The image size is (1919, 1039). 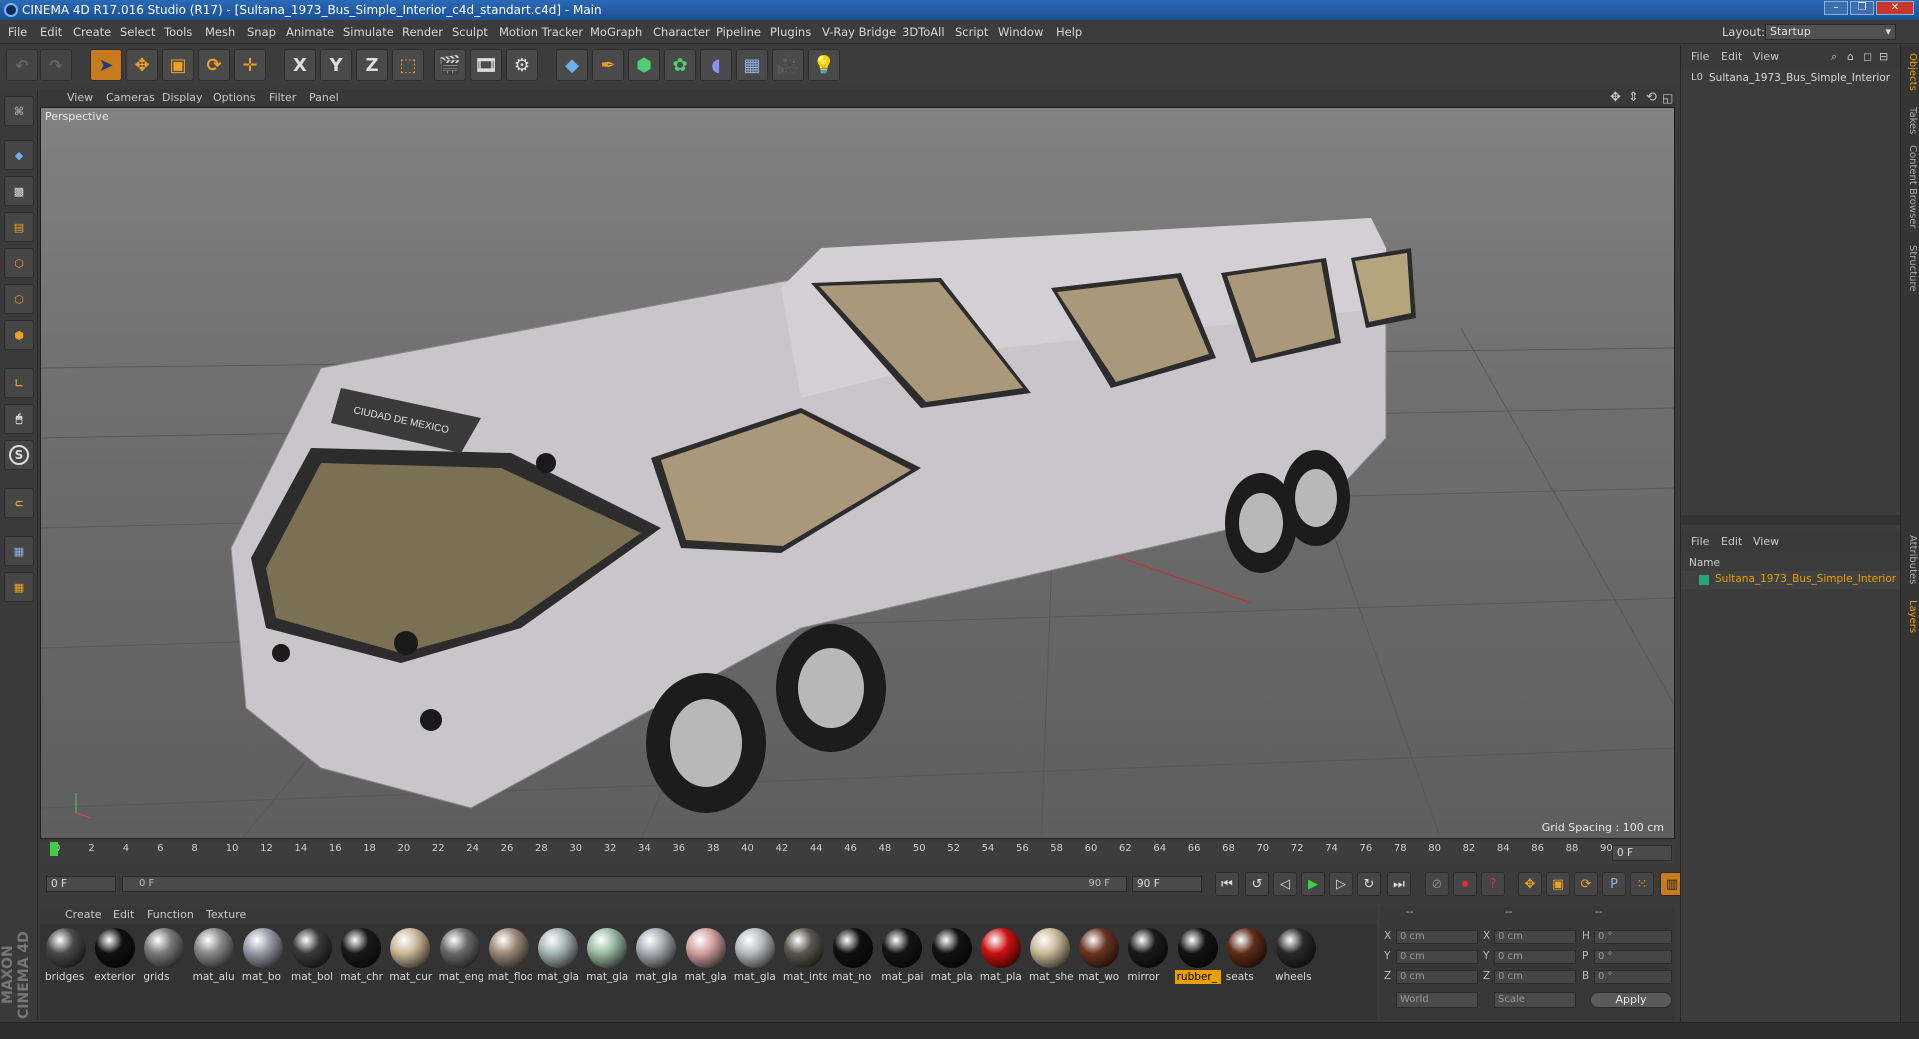 What do you see at coordinates (572, 65) in the screenshot?
I see `cube-primitive-button: ◆` at bounding box center [572, 65].